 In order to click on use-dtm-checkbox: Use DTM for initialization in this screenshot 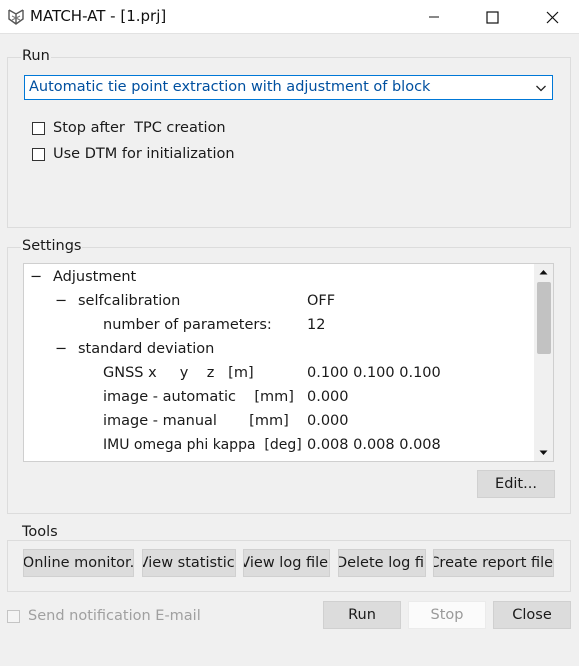, I will do `click(133, 154)`.